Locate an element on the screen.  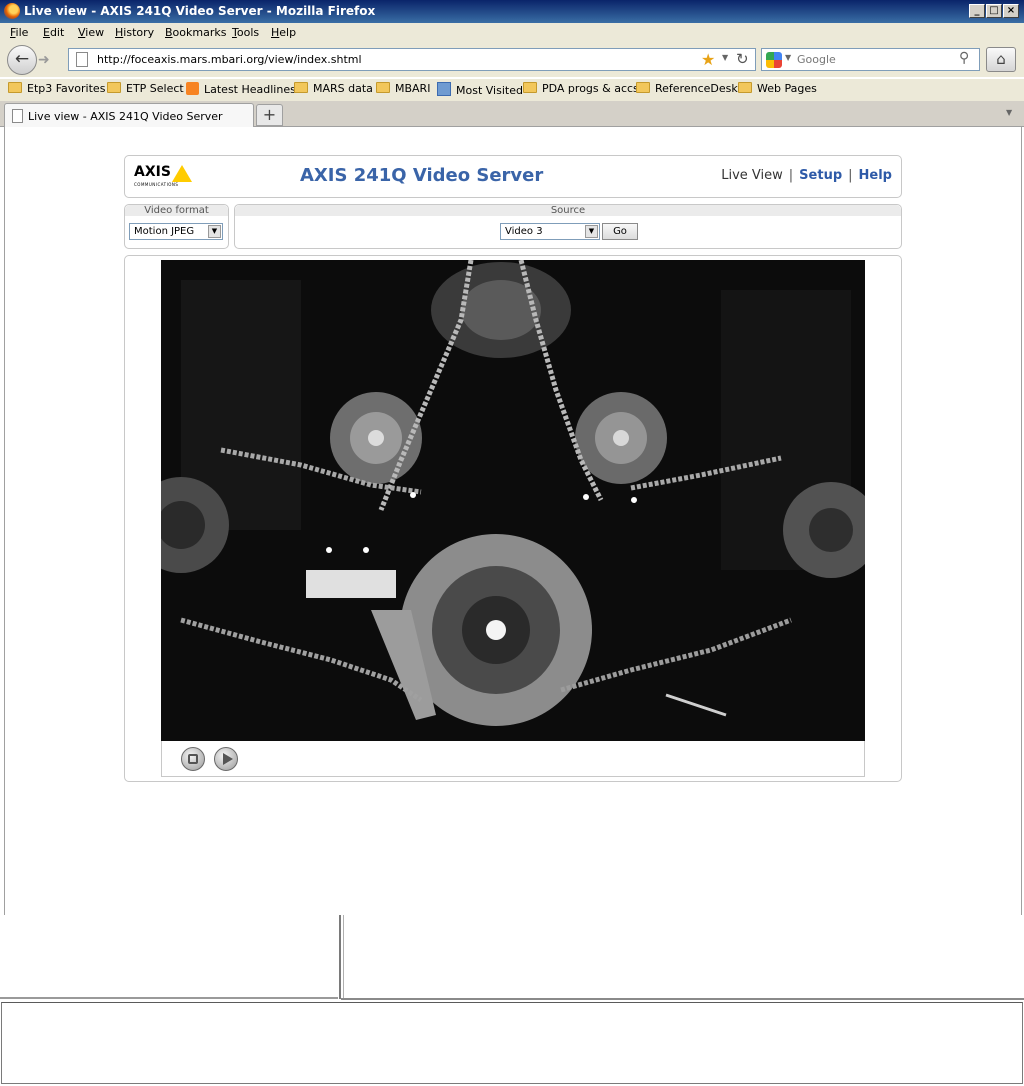
source-value: Video 3 is located at coordinates (524, 231).